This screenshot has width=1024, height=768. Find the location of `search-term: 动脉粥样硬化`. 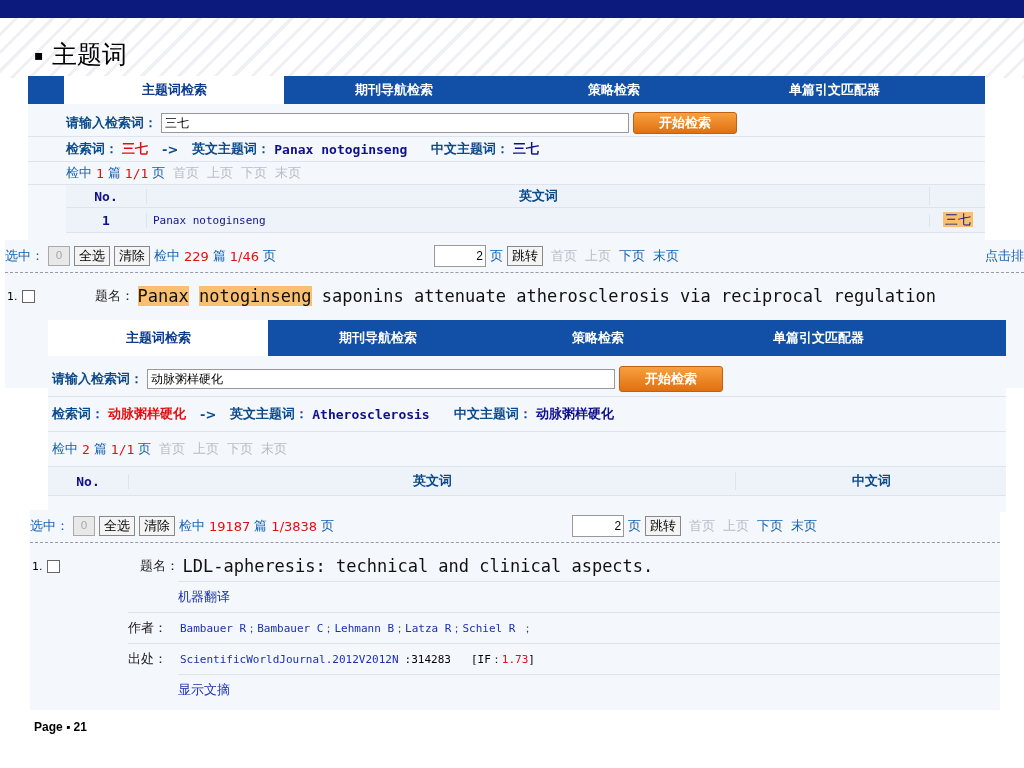

search-term: 动脉粥样硬化 is located at coordinates (147, 414).